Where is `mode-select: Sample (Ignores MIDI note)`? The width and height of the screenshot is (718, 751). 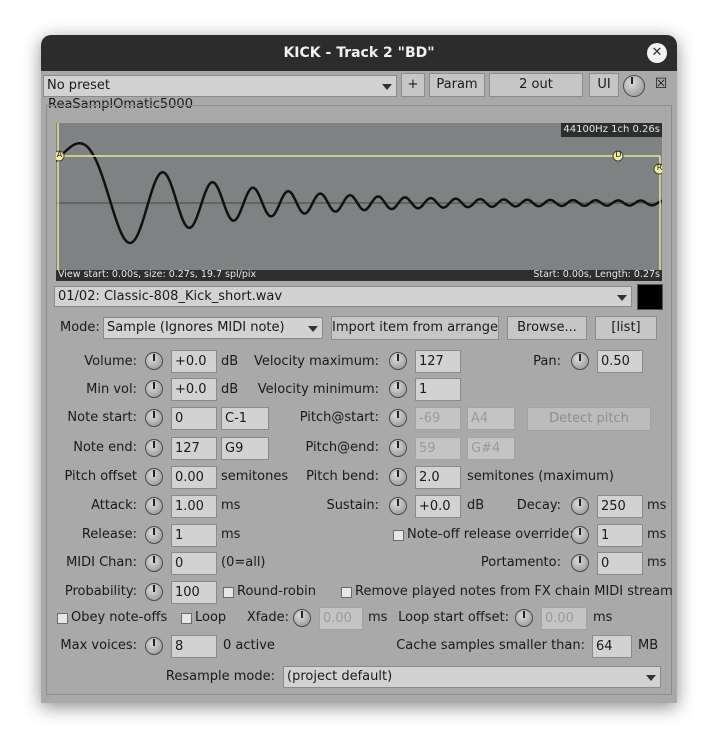 mode-select: Sample (Ignores MIDI note) is located at coordinates (213, 328).